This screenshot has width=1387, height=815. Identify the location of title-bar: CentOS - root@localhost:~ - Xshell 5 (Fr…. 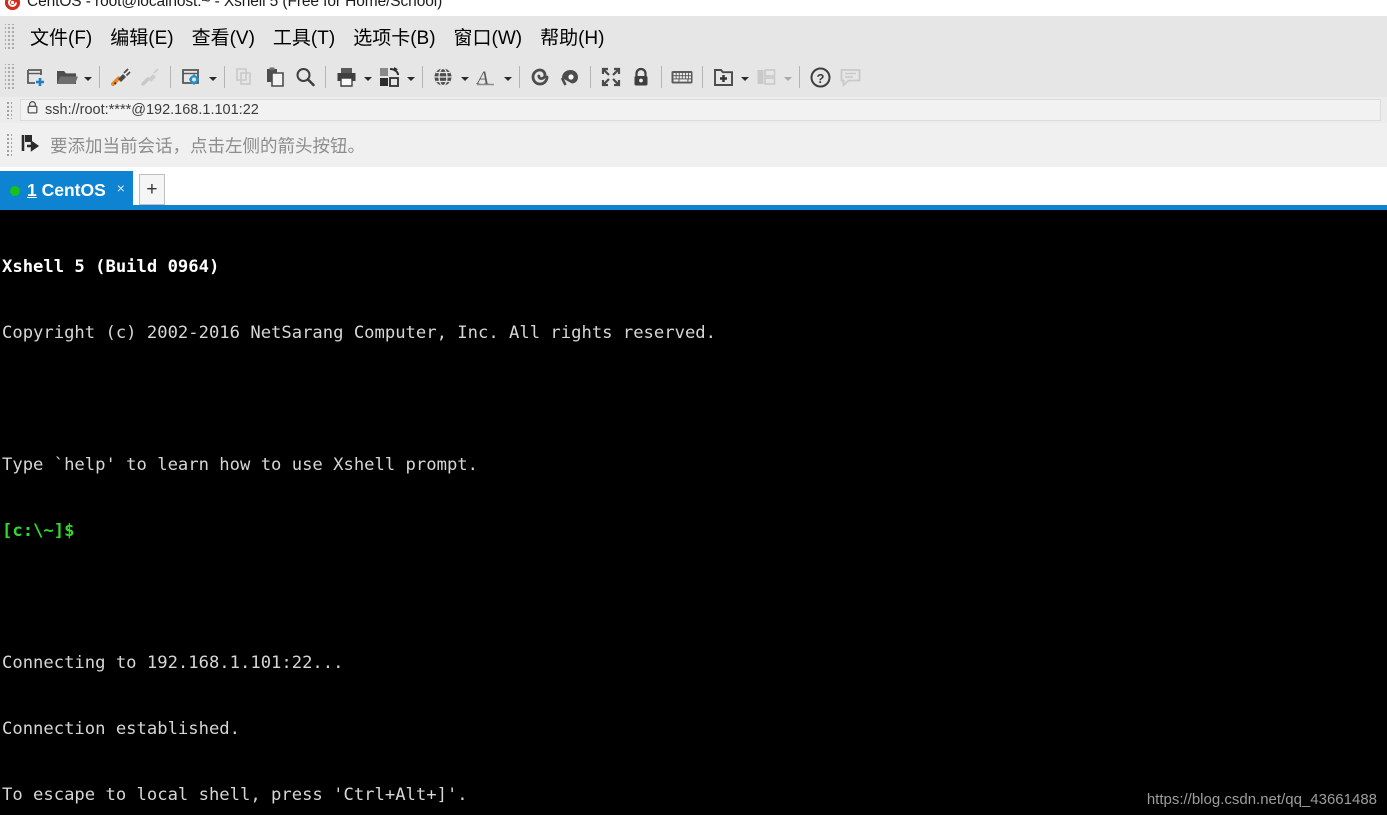
(693, 8).